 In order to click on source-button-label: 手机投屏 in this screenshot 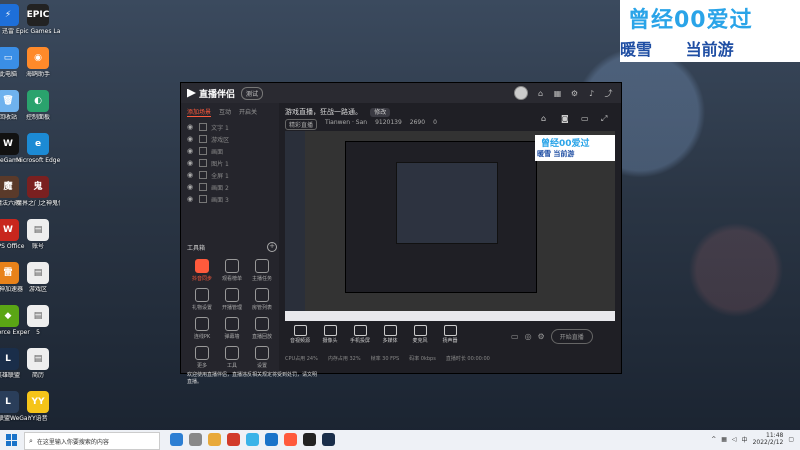, I will do `click(359, 341)`.